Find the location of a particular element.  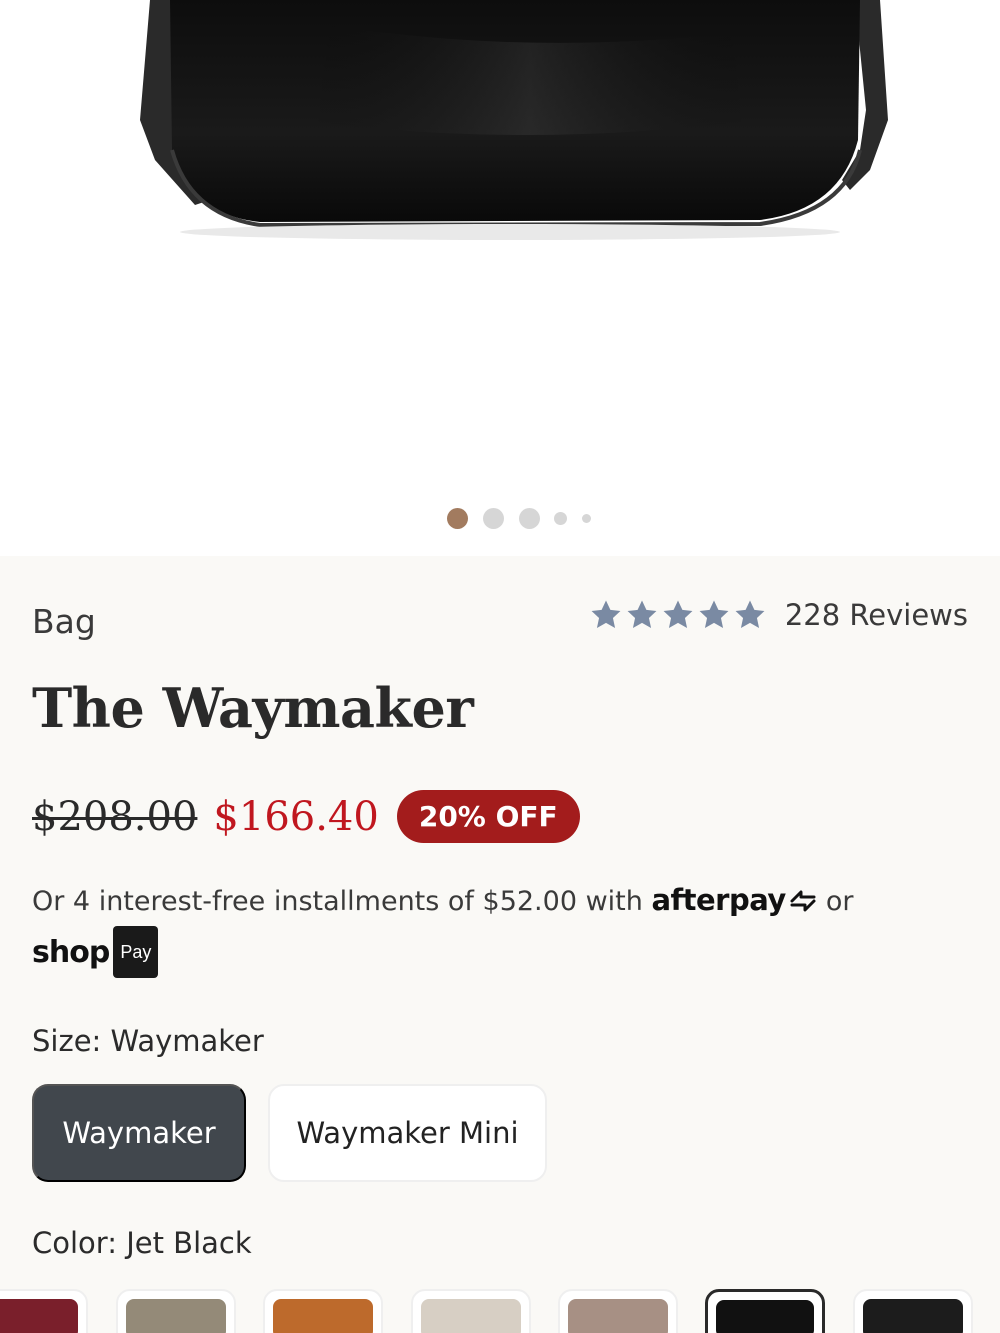

shop-pay-logo: shop is located at coordinates (71, 952).